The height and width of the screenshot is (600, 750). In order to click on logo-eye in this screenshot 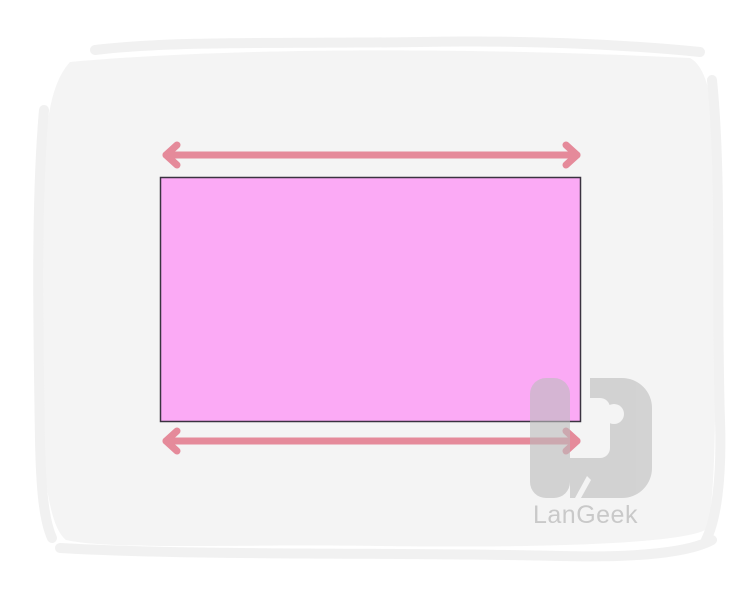, I will do `click(614, 414)`.